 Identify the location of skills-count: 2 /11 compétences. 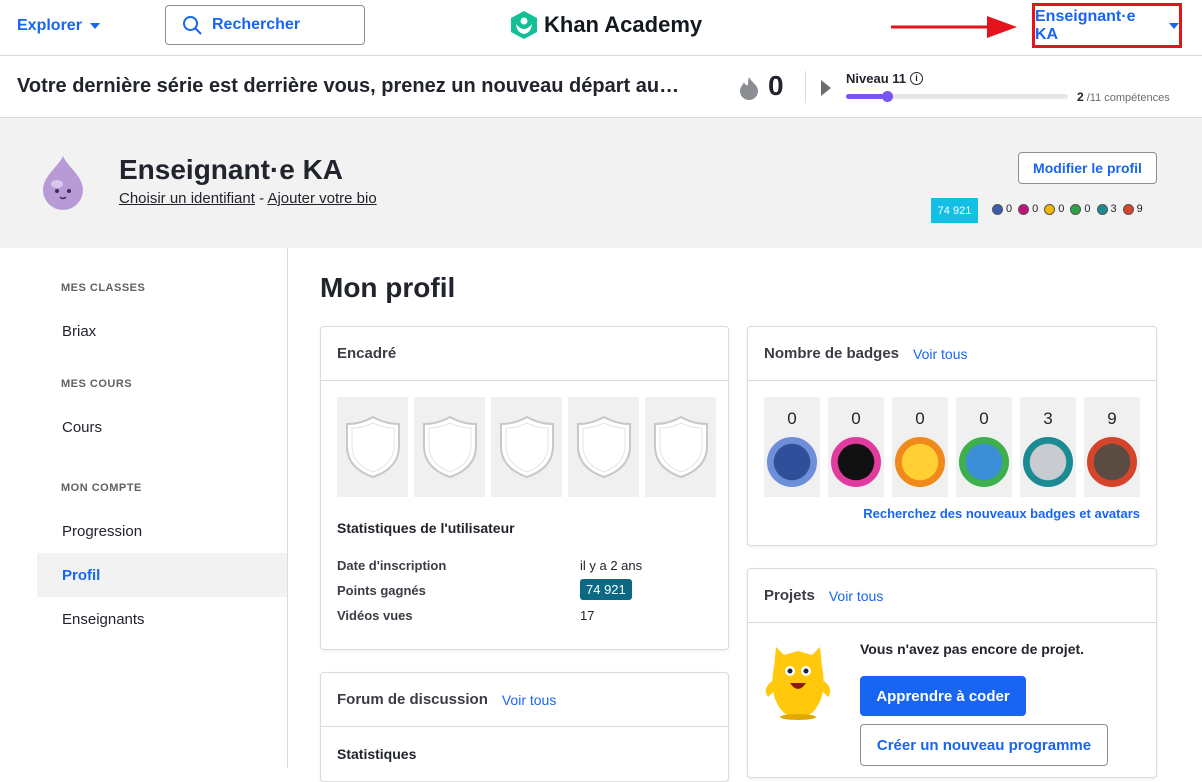
(1123, 97).